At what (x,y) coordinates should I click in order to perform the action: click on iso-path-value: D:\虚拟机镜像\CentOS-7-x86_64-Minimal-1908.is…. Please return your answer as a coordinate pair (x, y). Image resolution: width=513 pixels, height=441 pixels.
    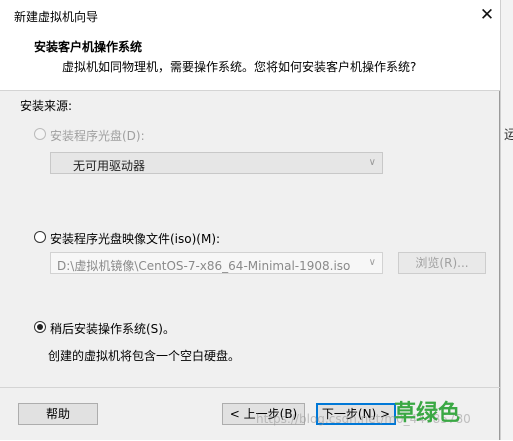
    Looking at the image, I should click on (204, 266).